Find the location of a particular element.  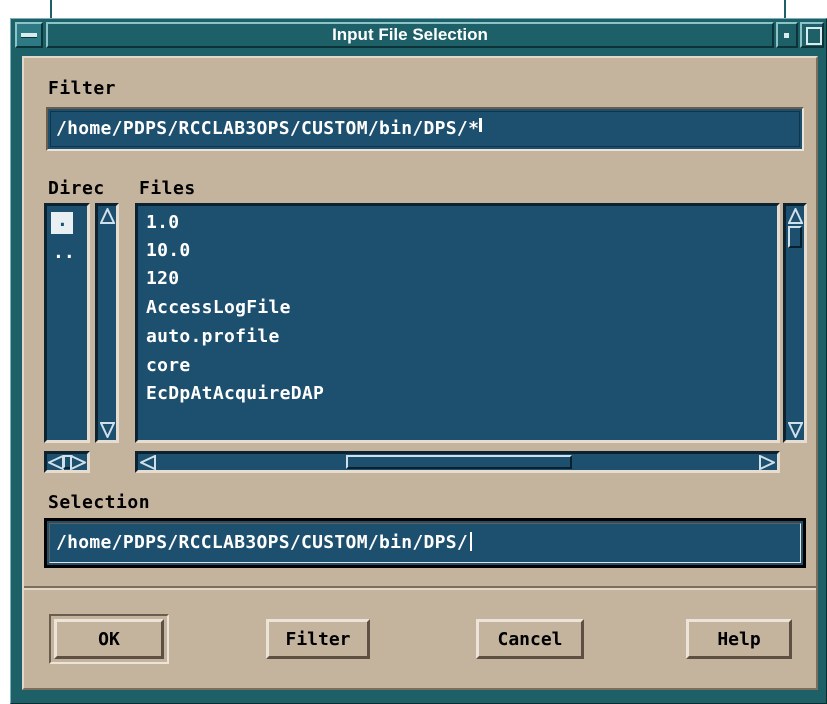

minimize-button is located at coordinates (787, 35).